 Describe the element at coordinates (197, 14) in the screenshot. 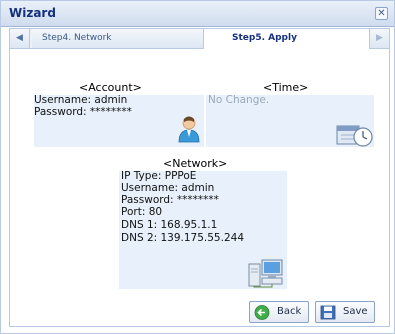

I see `title-bar: Wizard ✕` at that location.